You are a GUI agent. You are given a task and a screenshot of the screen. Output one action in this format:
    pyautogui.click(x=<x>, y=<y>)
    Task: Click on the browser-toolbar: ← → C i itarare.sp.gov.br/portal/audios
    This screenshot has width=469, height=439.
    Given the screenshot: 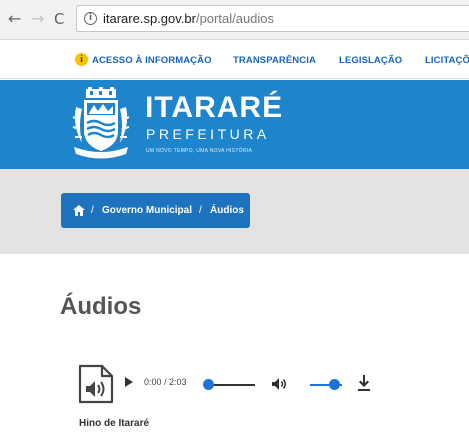 What is the action you would take?
    pyautogui.click(x=234, y=20)
    